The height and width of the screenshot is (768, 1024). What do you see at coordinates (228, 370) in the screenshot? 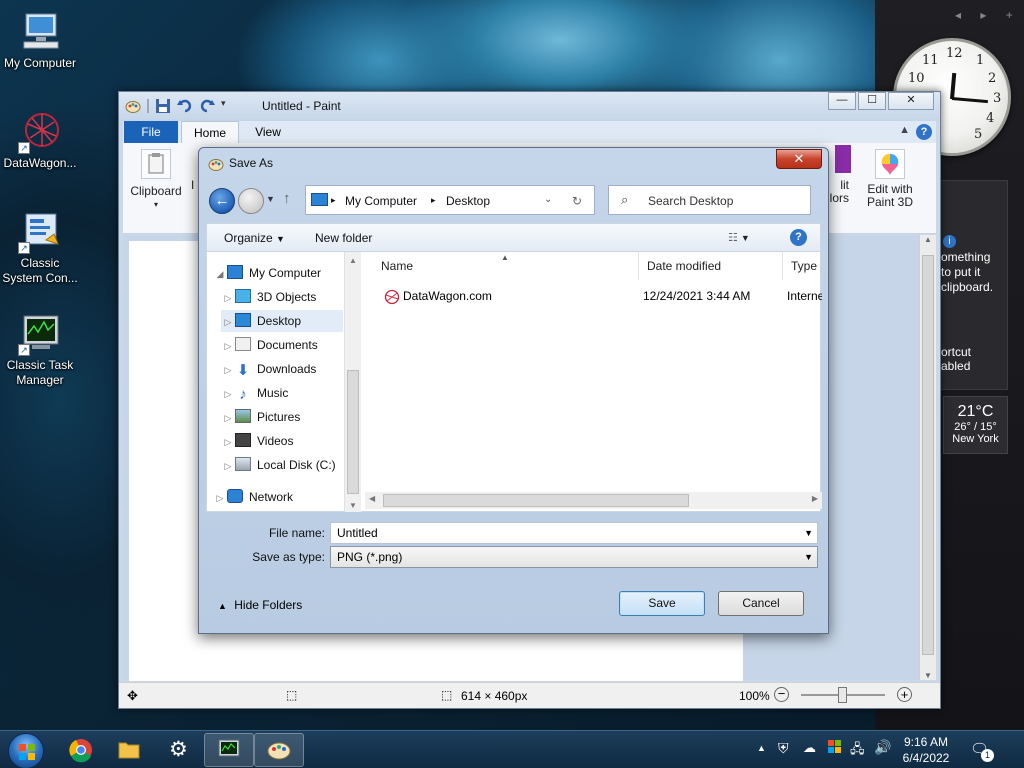
I see `expand-icon: ▷` at bounding box center [228, 370].